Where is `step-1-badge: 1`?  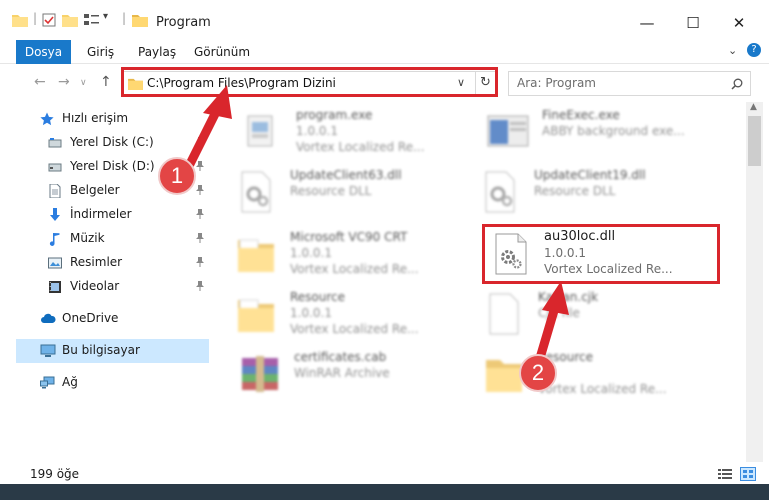 step-1-badge: 1 is located at coordinates (177, 176).